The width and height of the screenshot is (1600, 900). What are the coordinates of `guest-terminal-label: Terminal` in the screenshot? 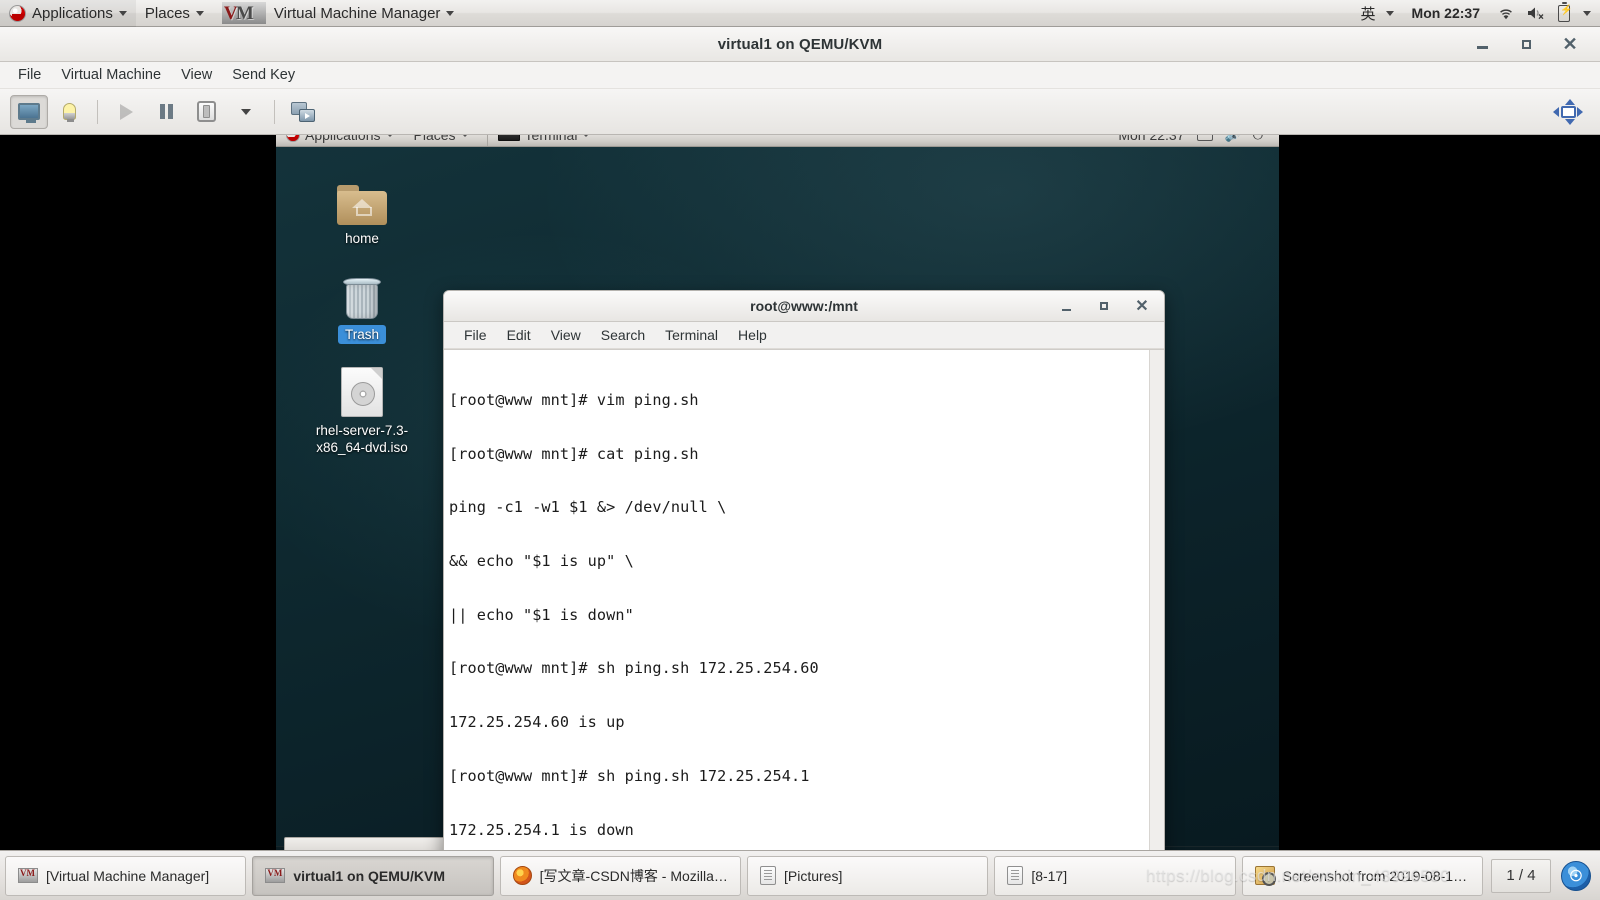 It's located at (551, 139).